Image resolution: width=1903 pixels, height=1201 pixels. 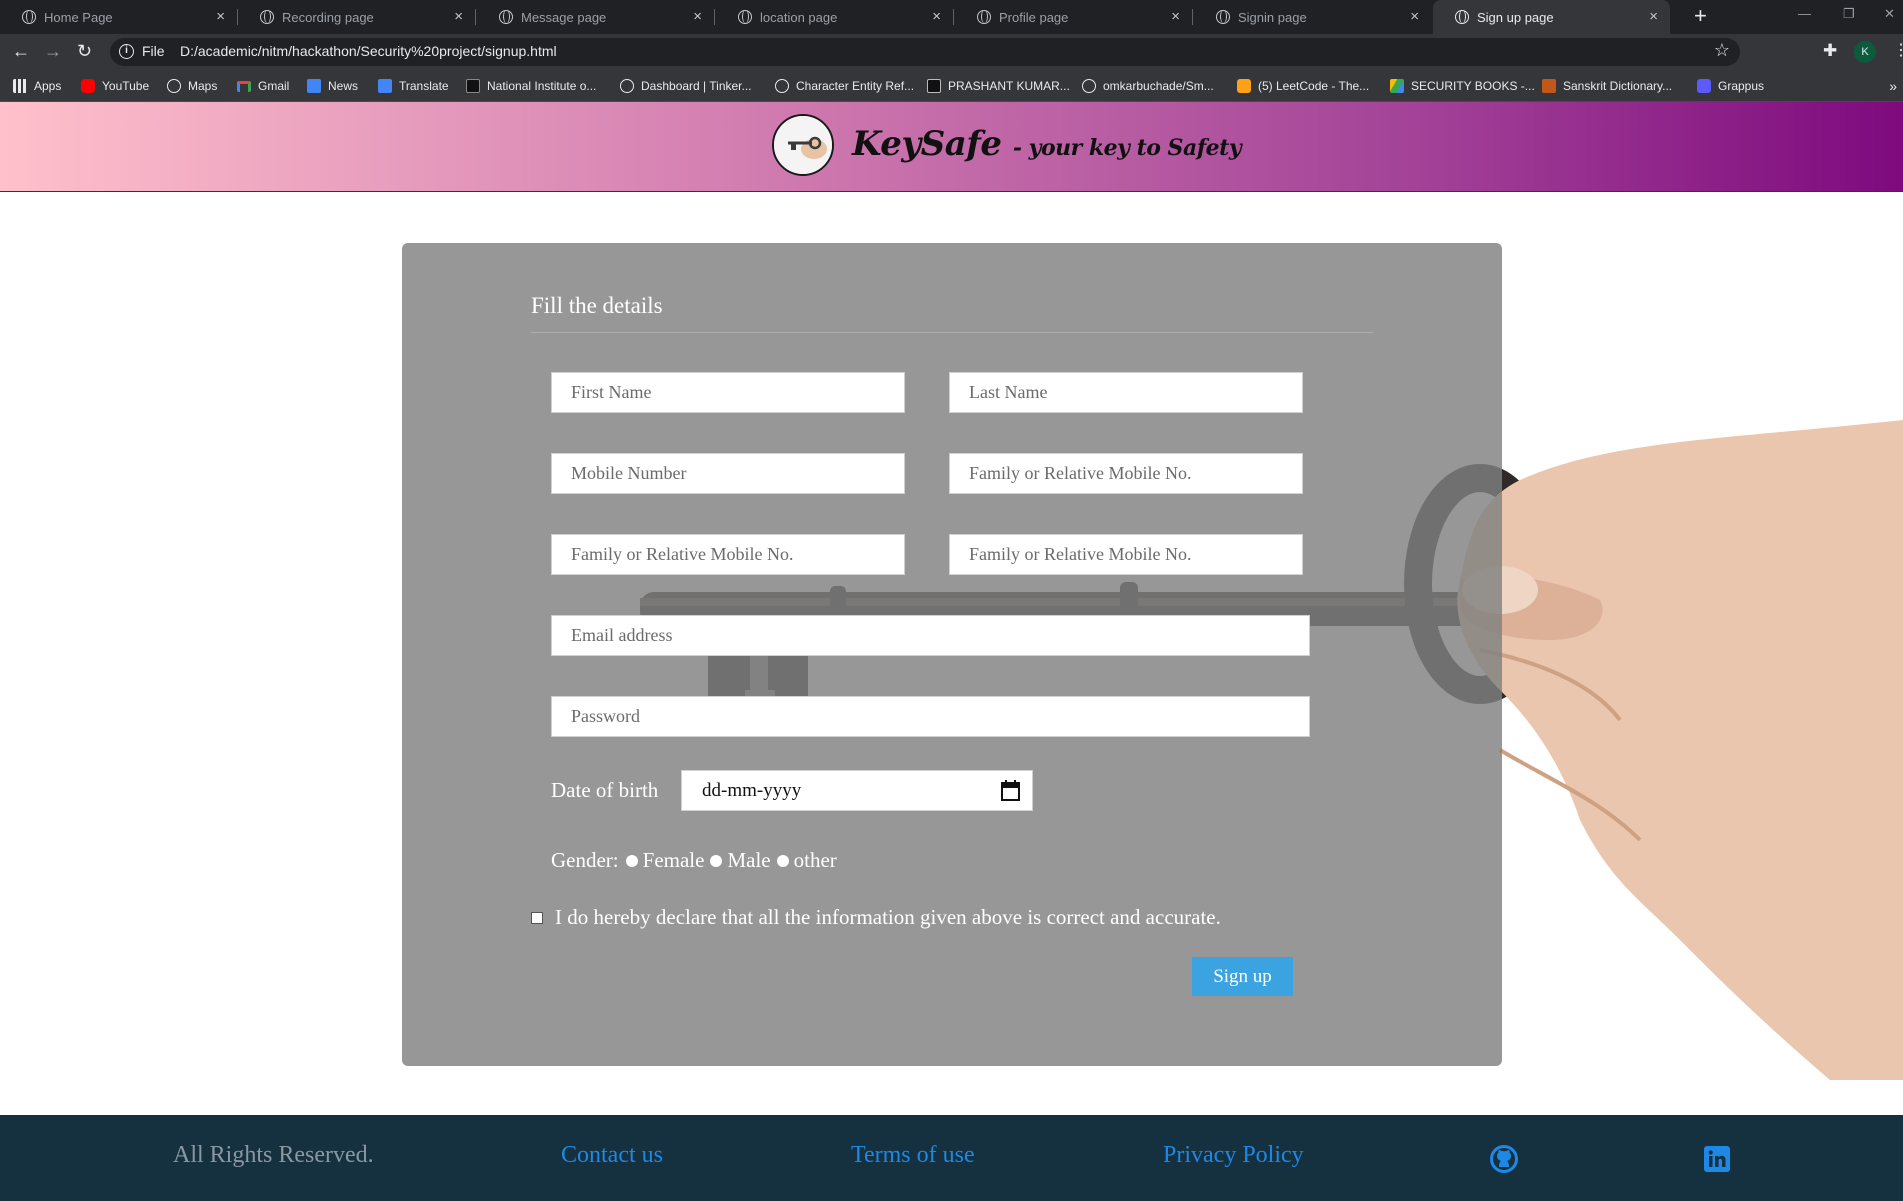 What do you see at coordinates (752, 790) in the screenshot?
I see `dob-placeholder: dd-mm-yyyy` at bounding box center [752, 790].